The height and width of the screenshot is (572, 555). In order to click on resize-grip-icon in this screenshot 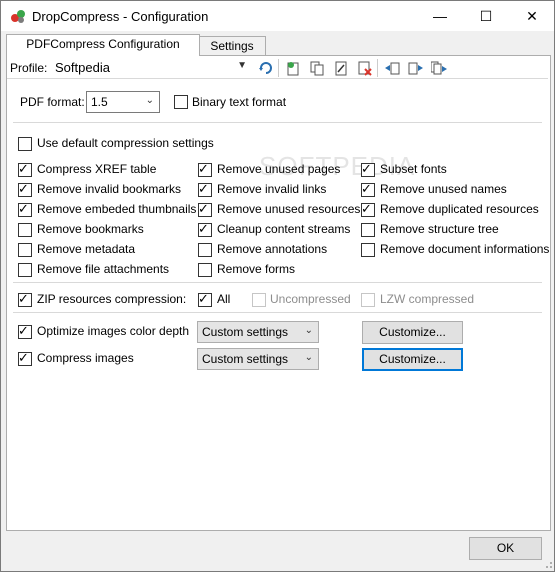, I will do `click(547, 563)`.